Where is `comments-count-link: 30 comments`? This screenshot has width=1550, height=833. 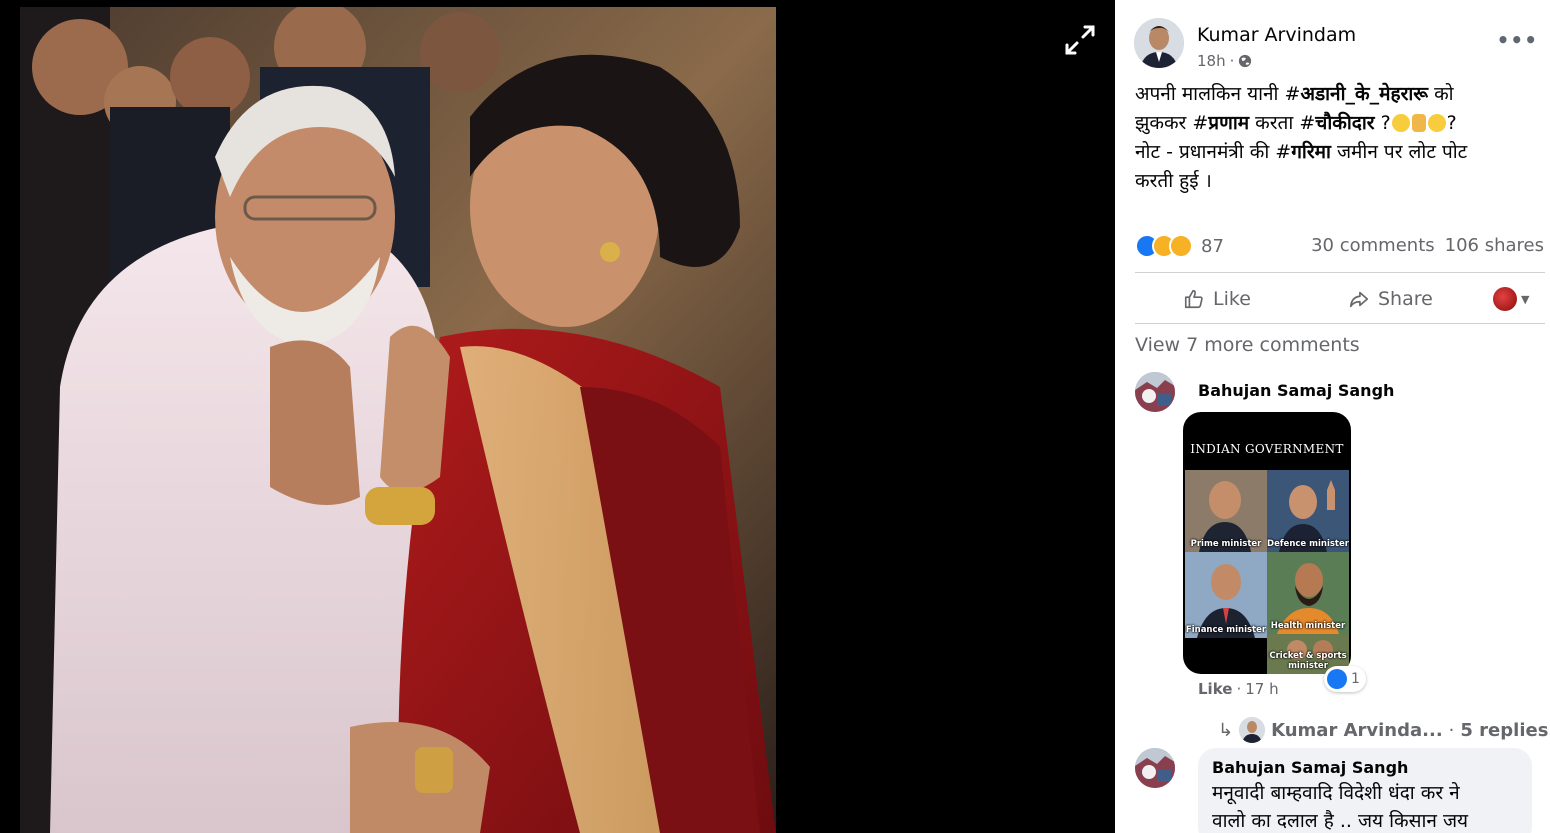 comments-count-link: 30 comments is located at coordinates (1373, 245).